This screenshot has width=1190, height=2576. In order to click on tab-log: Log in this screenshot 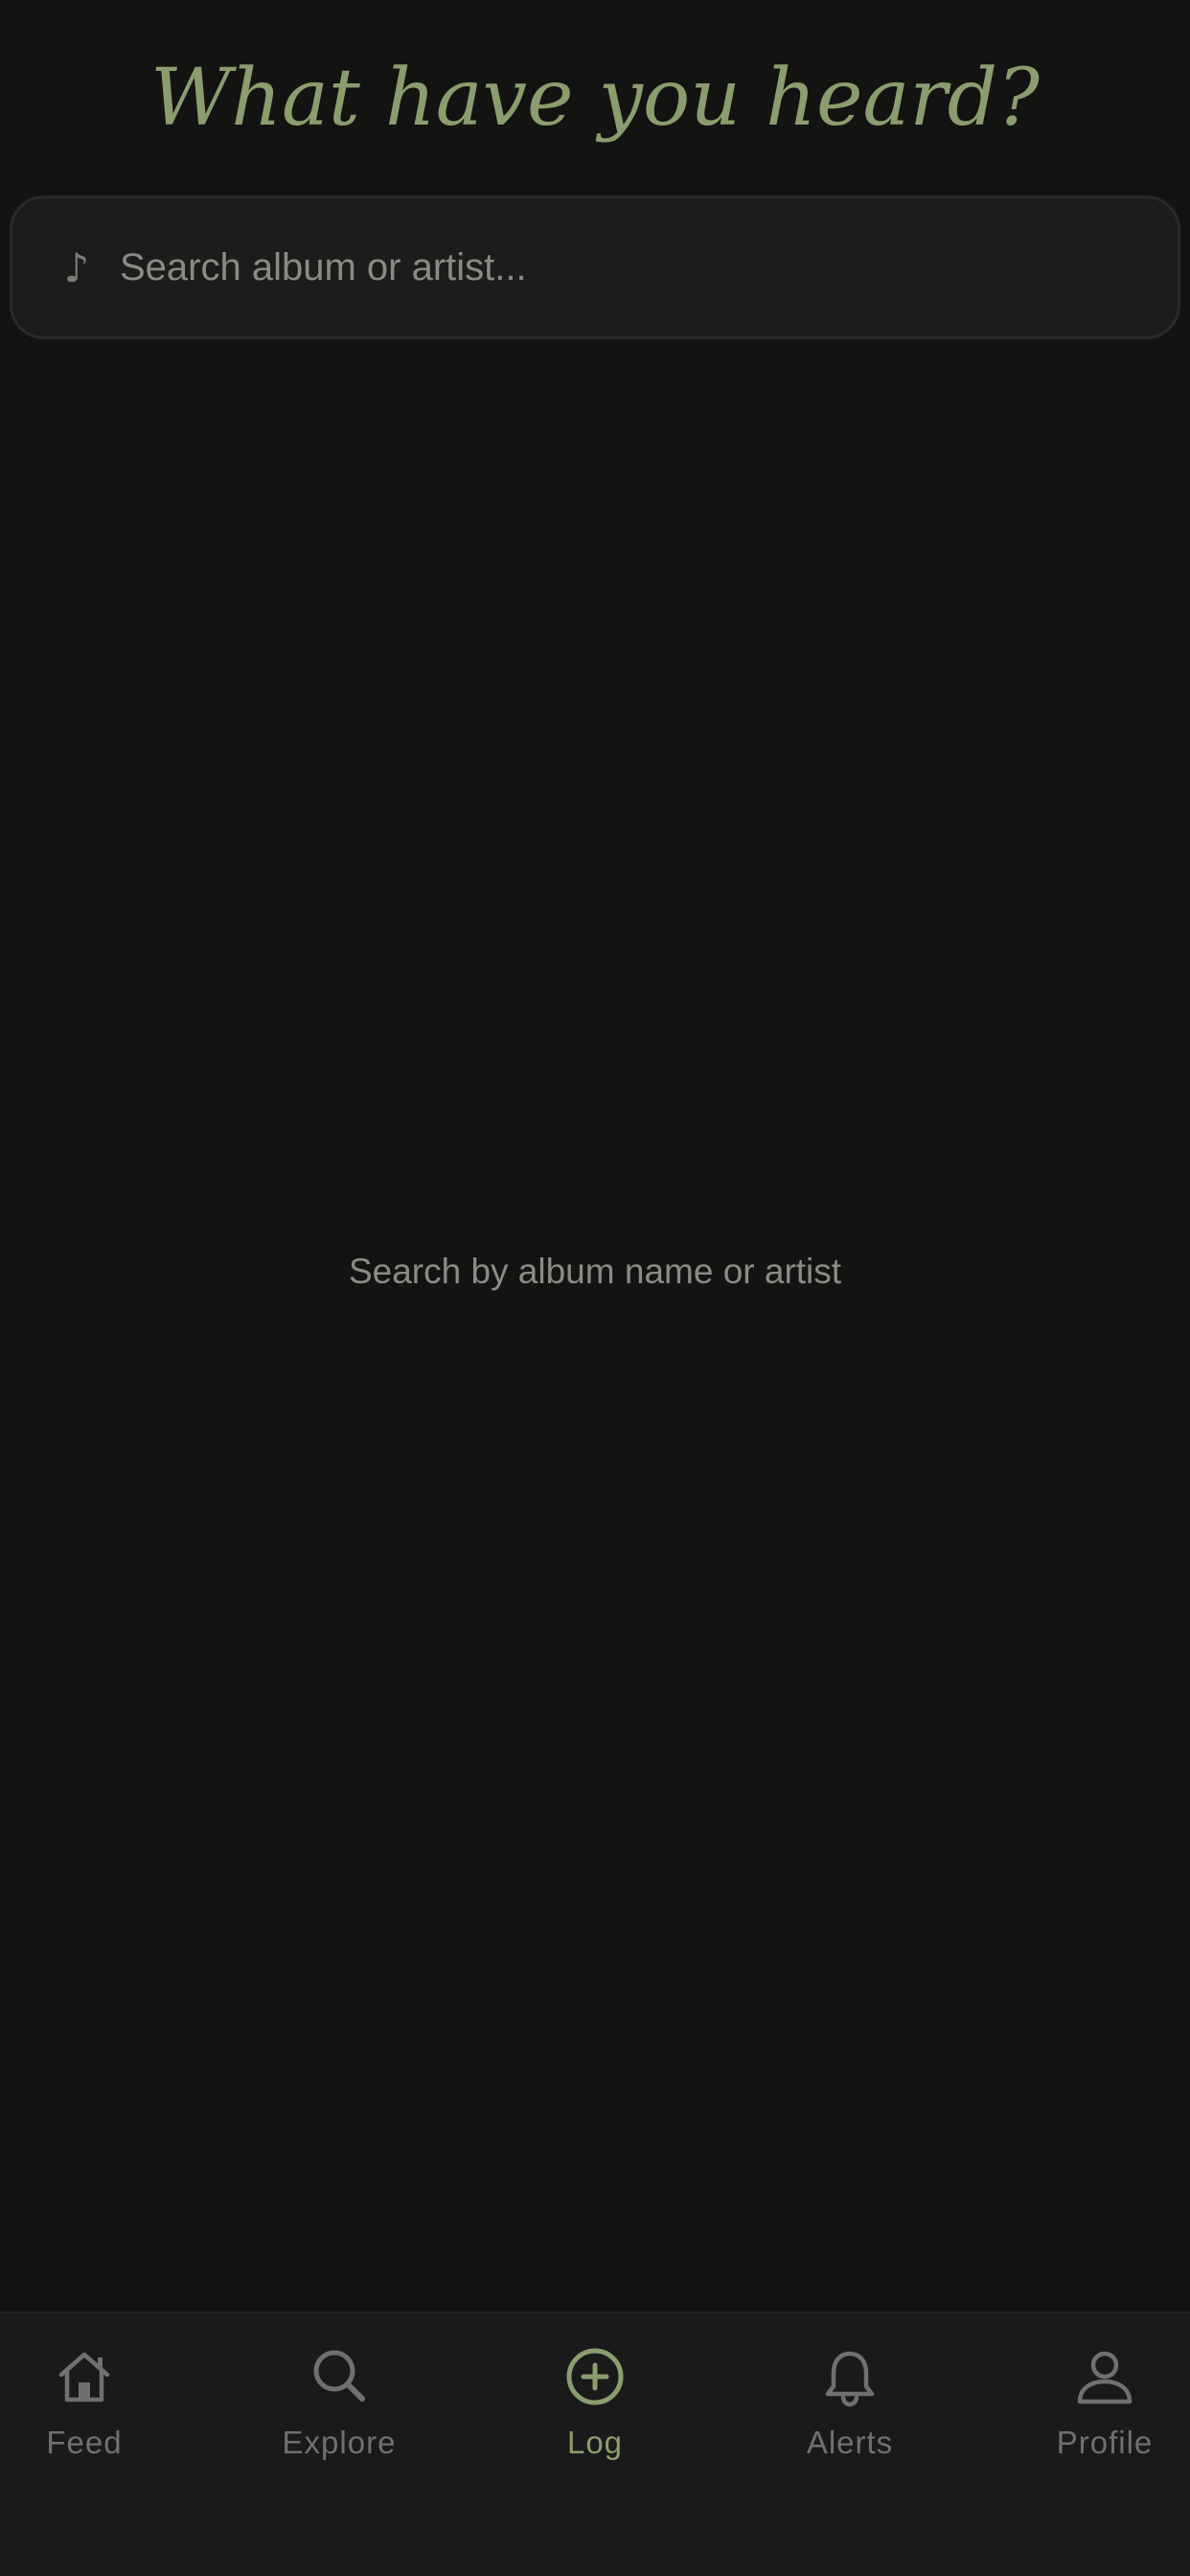, I will do `click(595, 2414)`.